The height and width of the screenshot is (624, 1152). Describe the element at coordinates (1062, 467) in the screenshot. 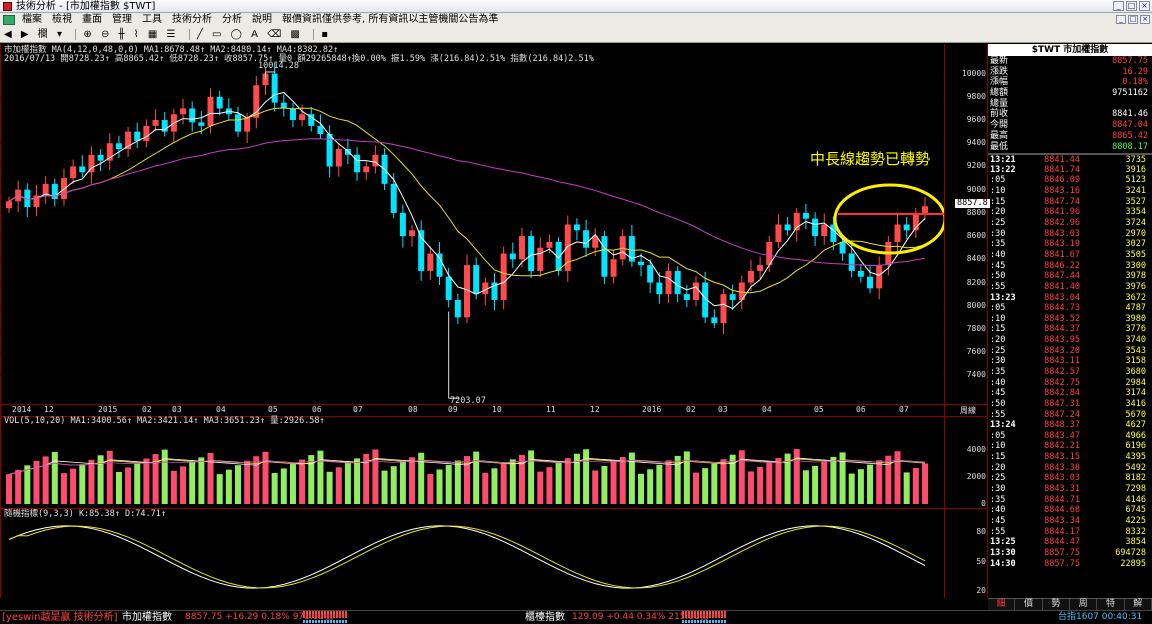

I see `tick-price: 8843.38` at that location.